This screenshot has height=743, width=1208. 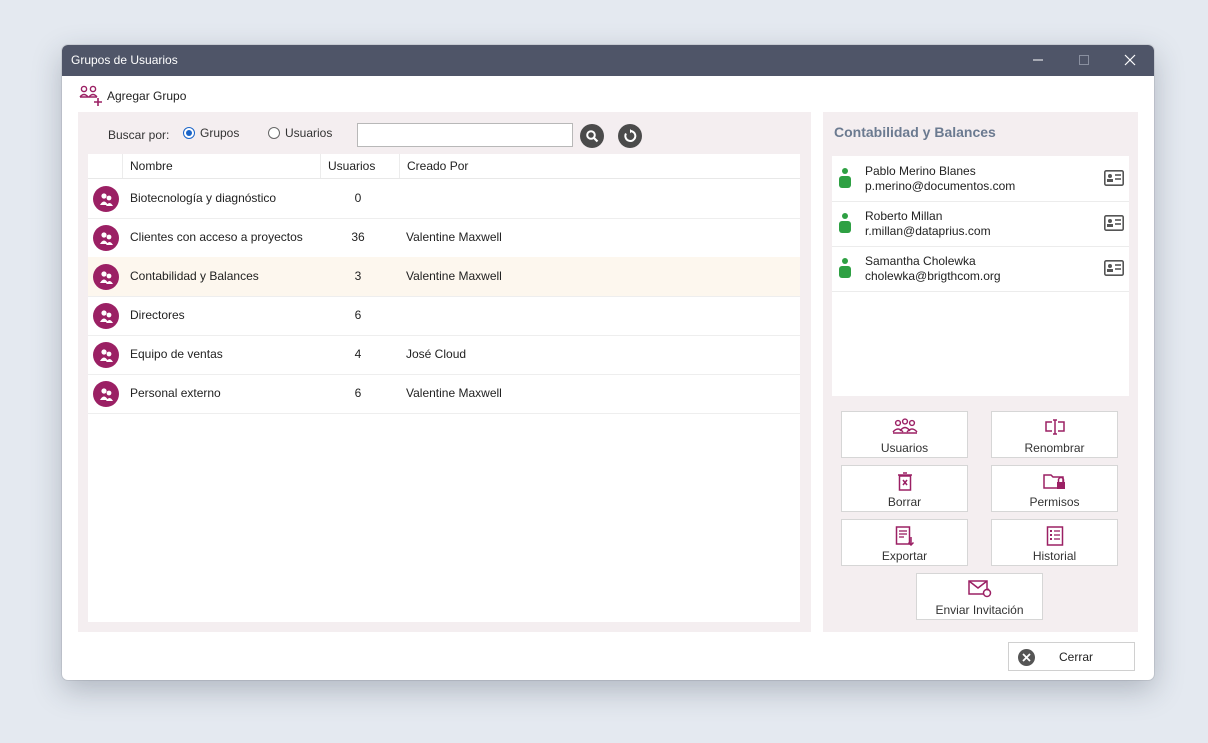 I want to click on member-name: Roberto Millan, so click(x=904, y=216).